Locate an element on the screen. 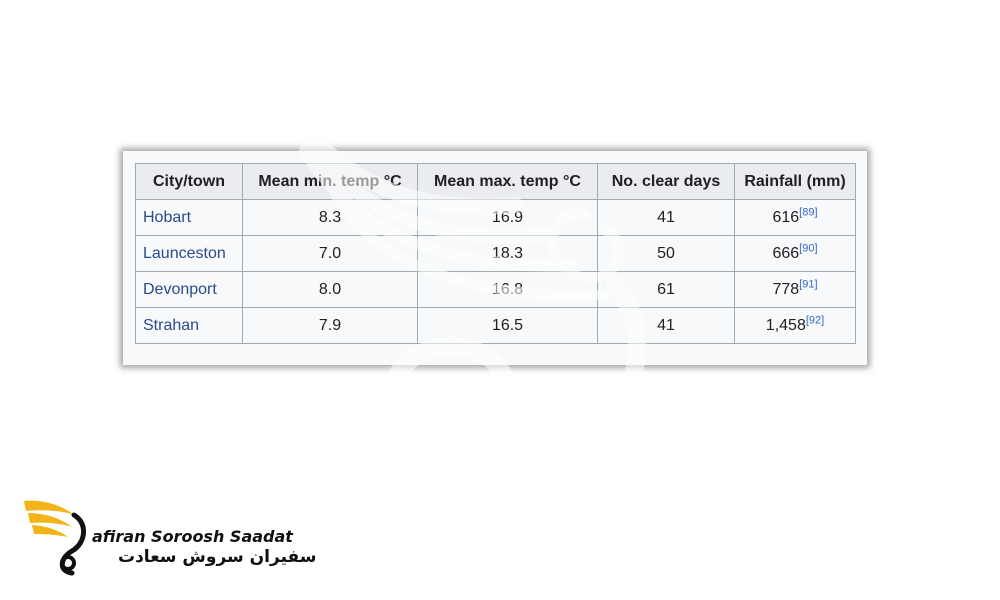  min-temp-cell: 8.3 is located at coordinates (330, 217).